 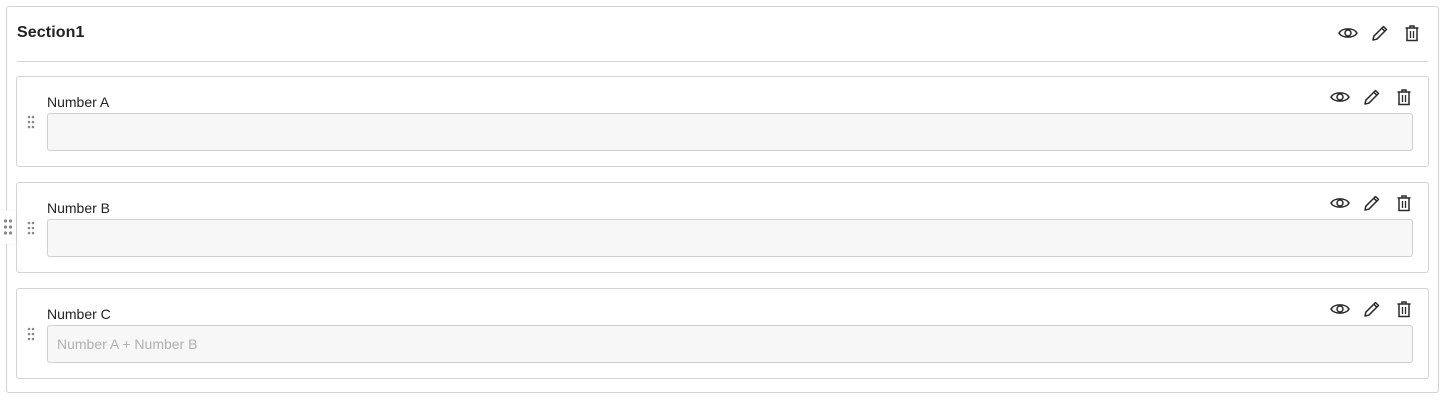 I want to click on section-eye-icon, so click(x=1348, y=33).